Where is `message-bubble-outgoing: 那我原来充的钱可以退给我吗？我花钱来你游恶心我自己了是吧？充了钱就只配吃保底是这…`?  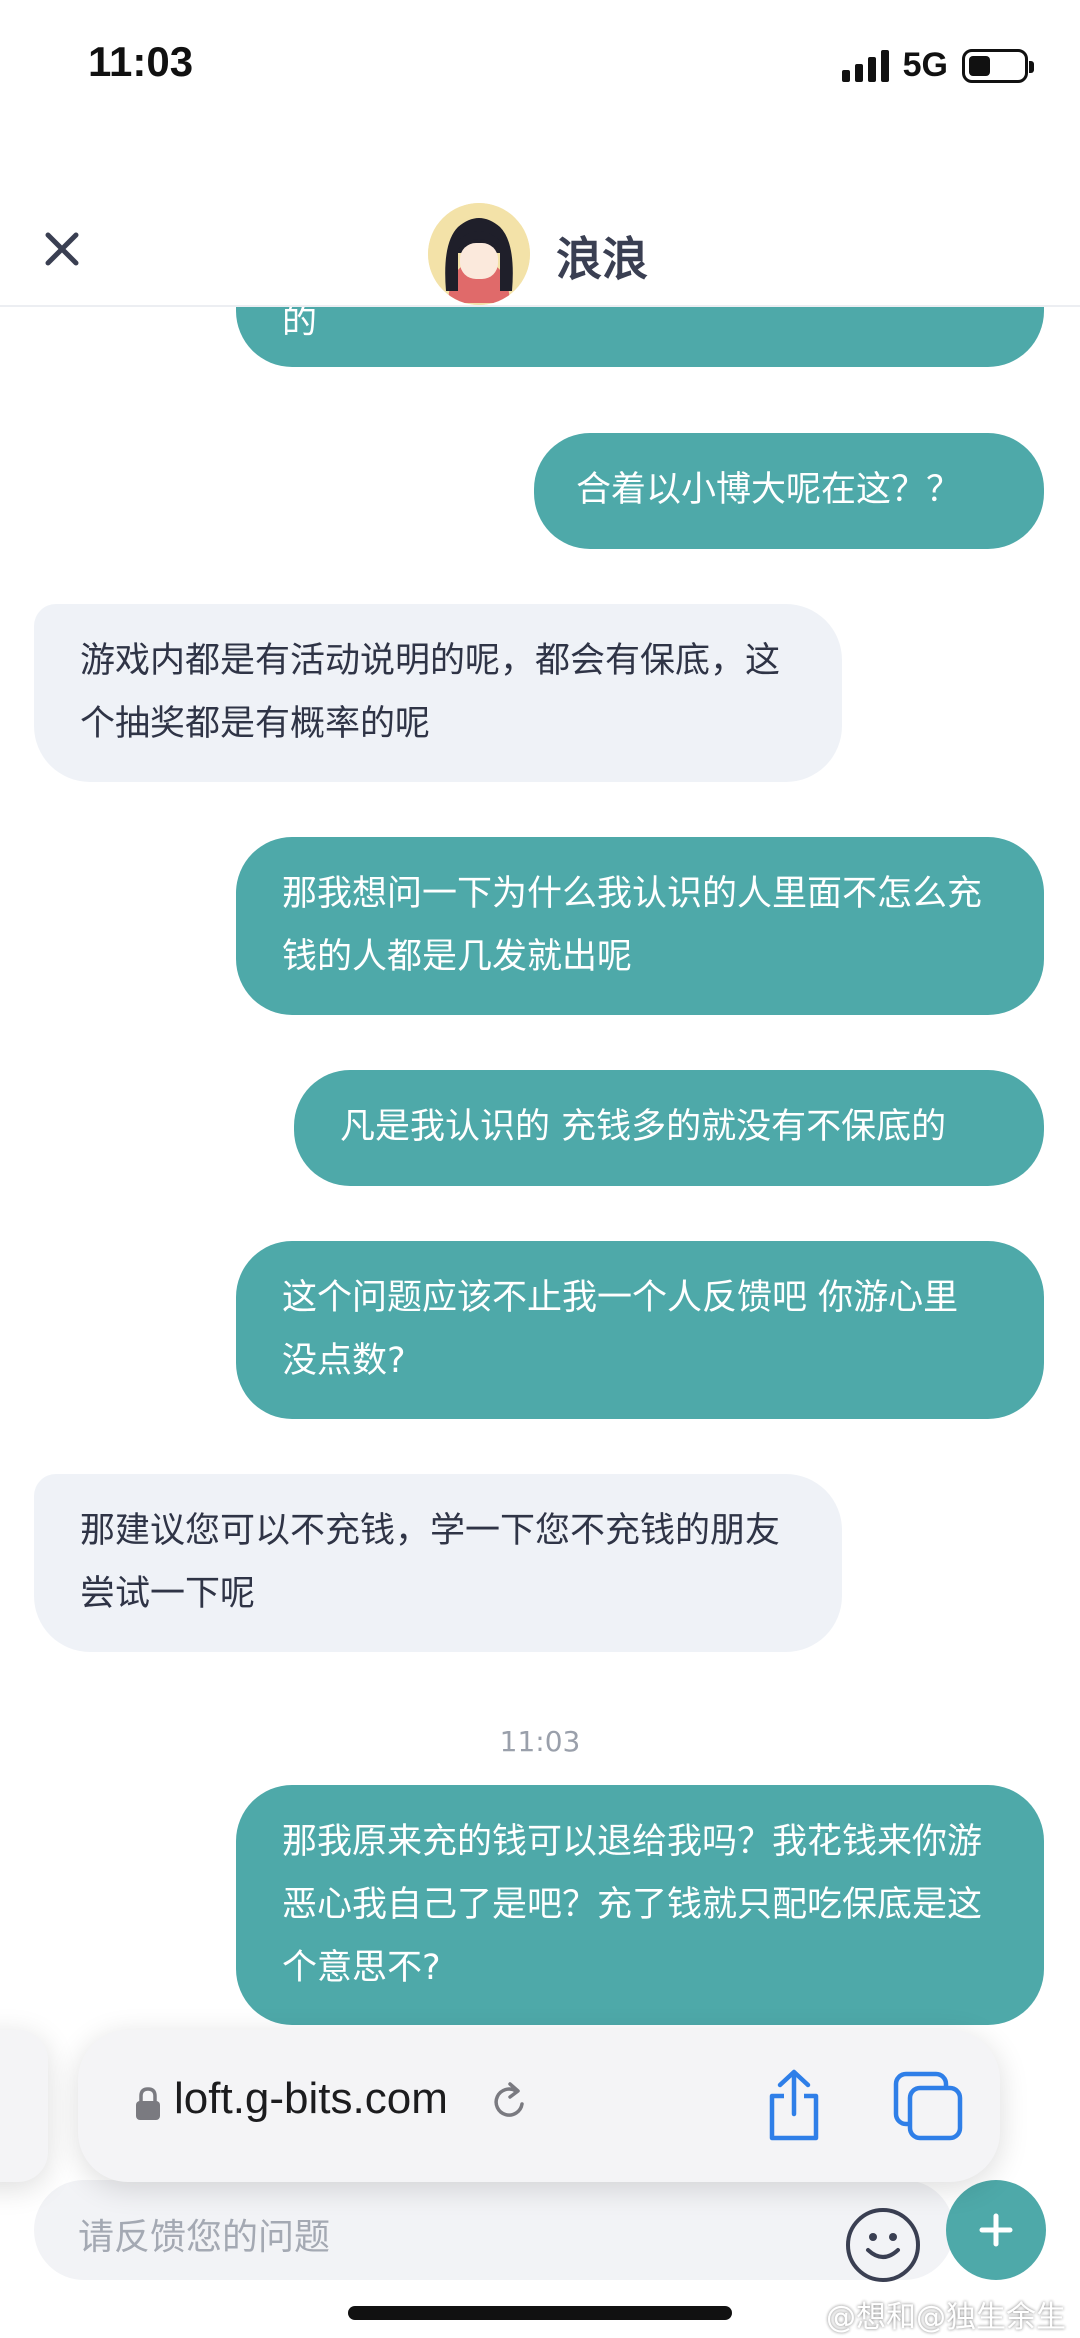 message-bubble-outgoing: 那我原来充的钱可以退给我吗？我花钱来你游恶心我自己了是吧？充了钱就只配吃保底是这… is located at coordinates (640, 1905).